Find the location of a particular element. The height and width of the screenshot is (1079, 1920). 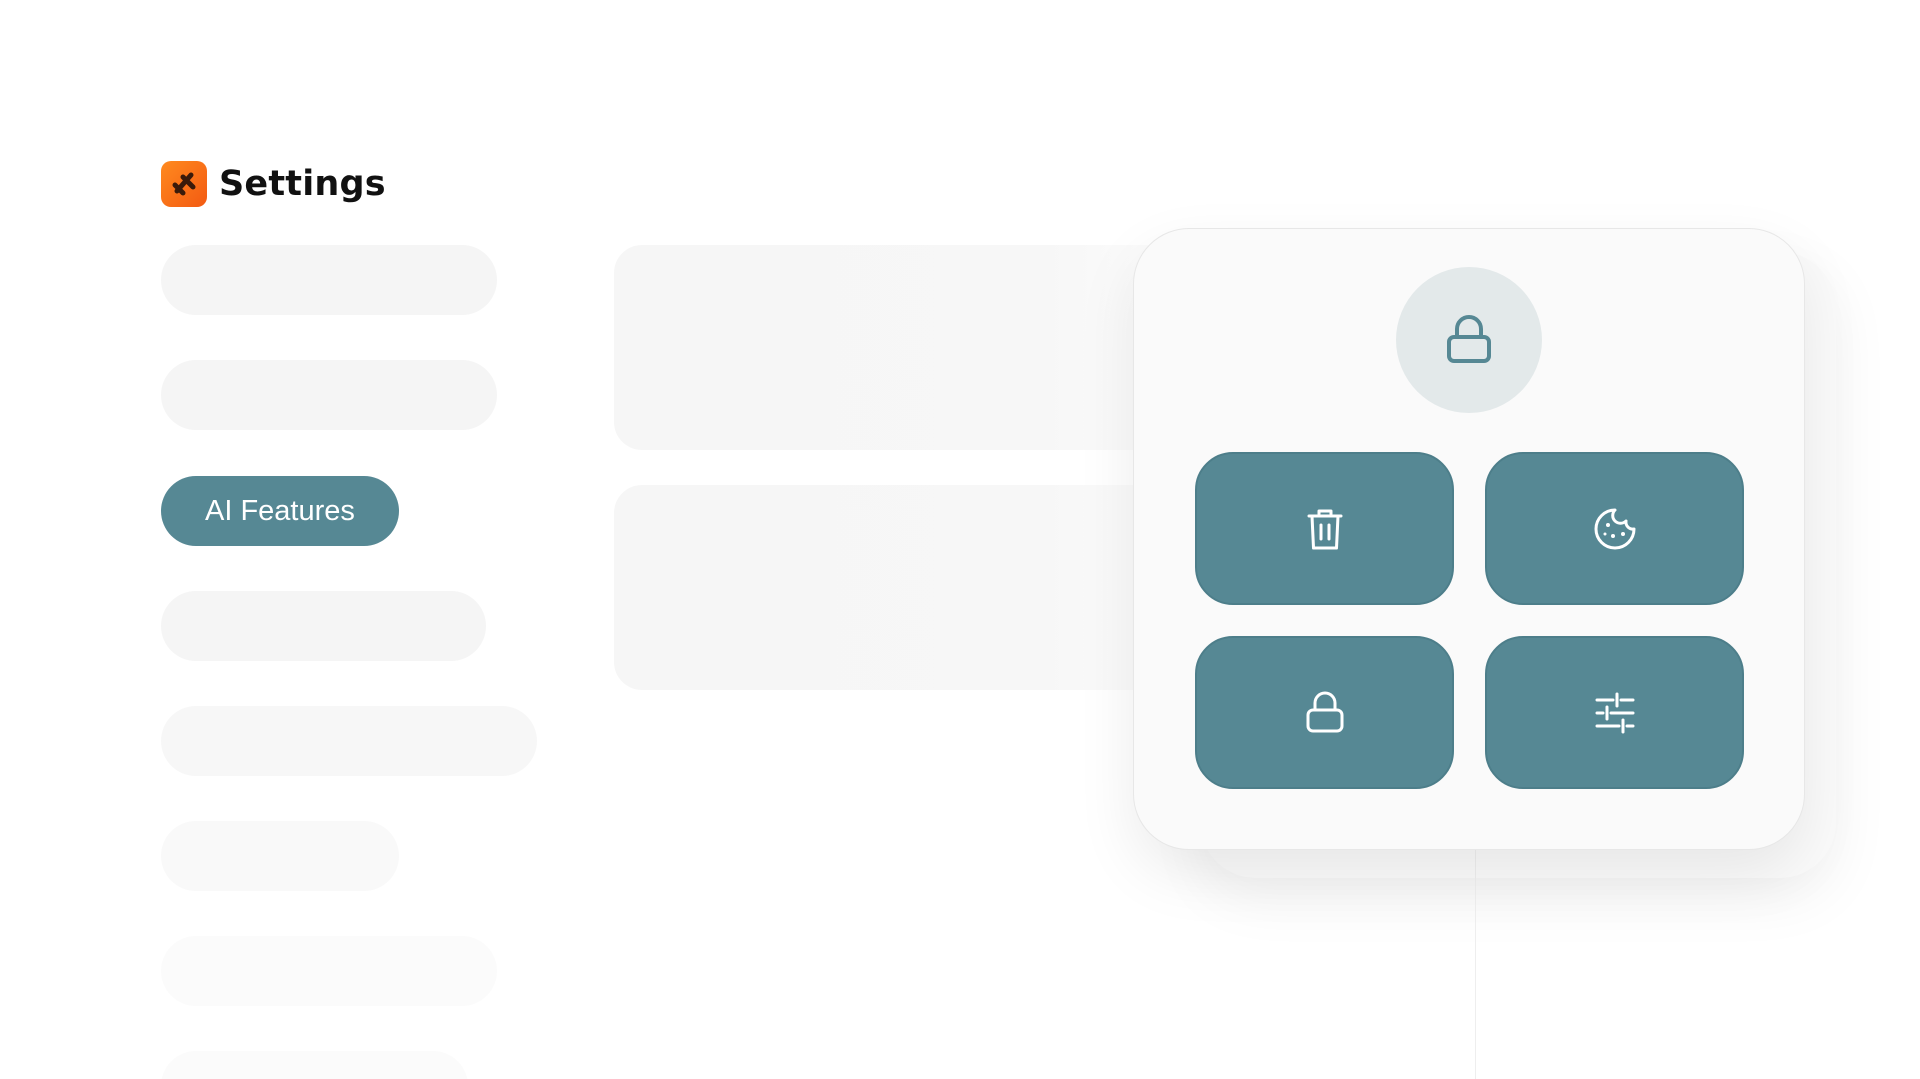

trash-icon is located at coordinates (1324, 529).